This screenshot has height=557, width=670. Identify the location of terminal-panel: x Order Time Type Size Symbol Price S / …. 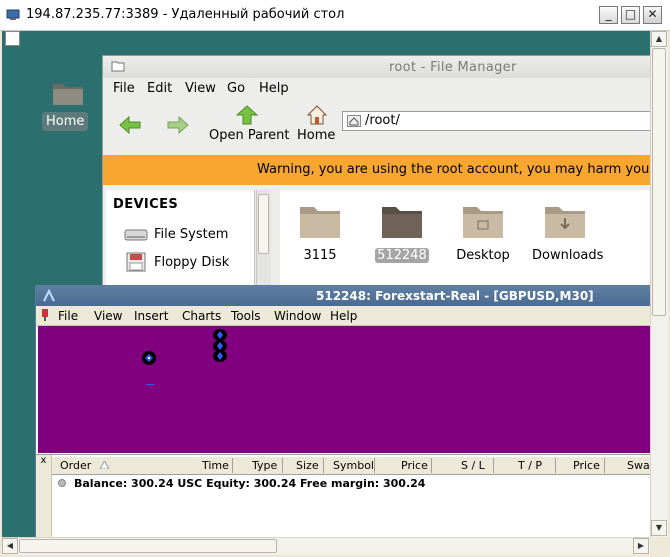
(343, 495).